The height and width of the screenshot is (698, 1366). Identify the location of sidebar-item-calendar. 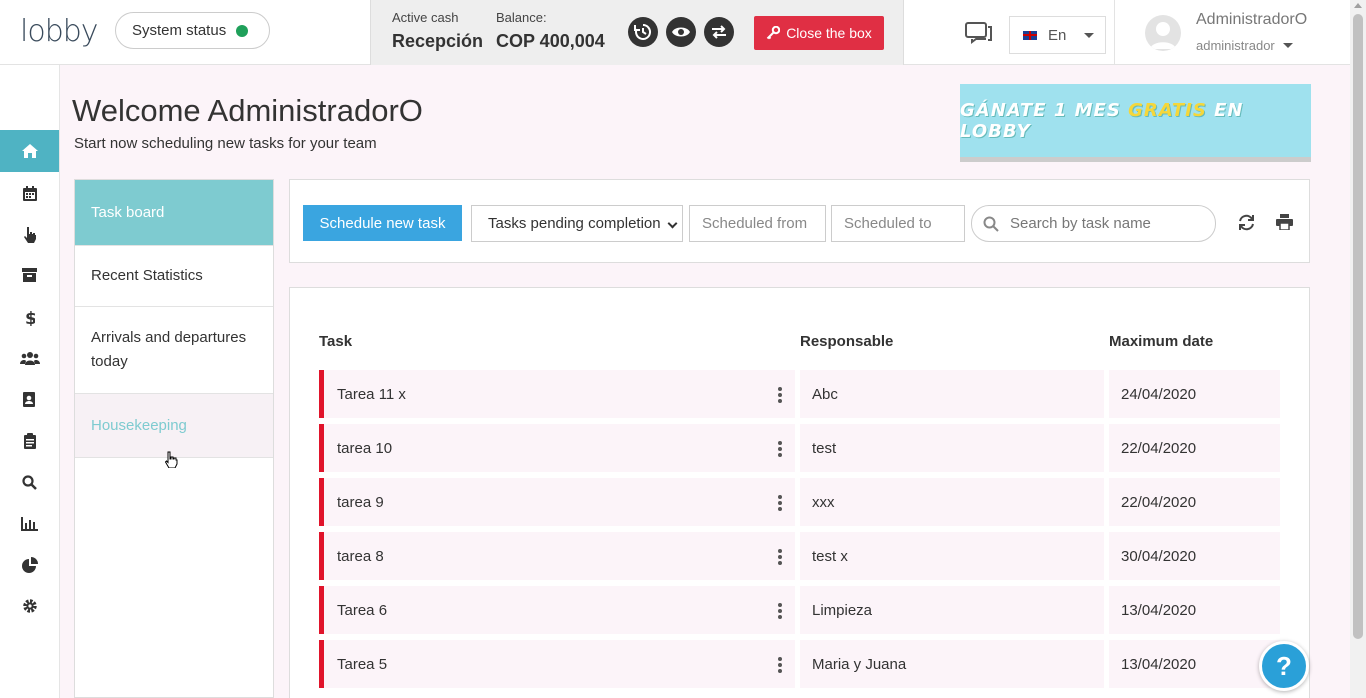
(29, 193).